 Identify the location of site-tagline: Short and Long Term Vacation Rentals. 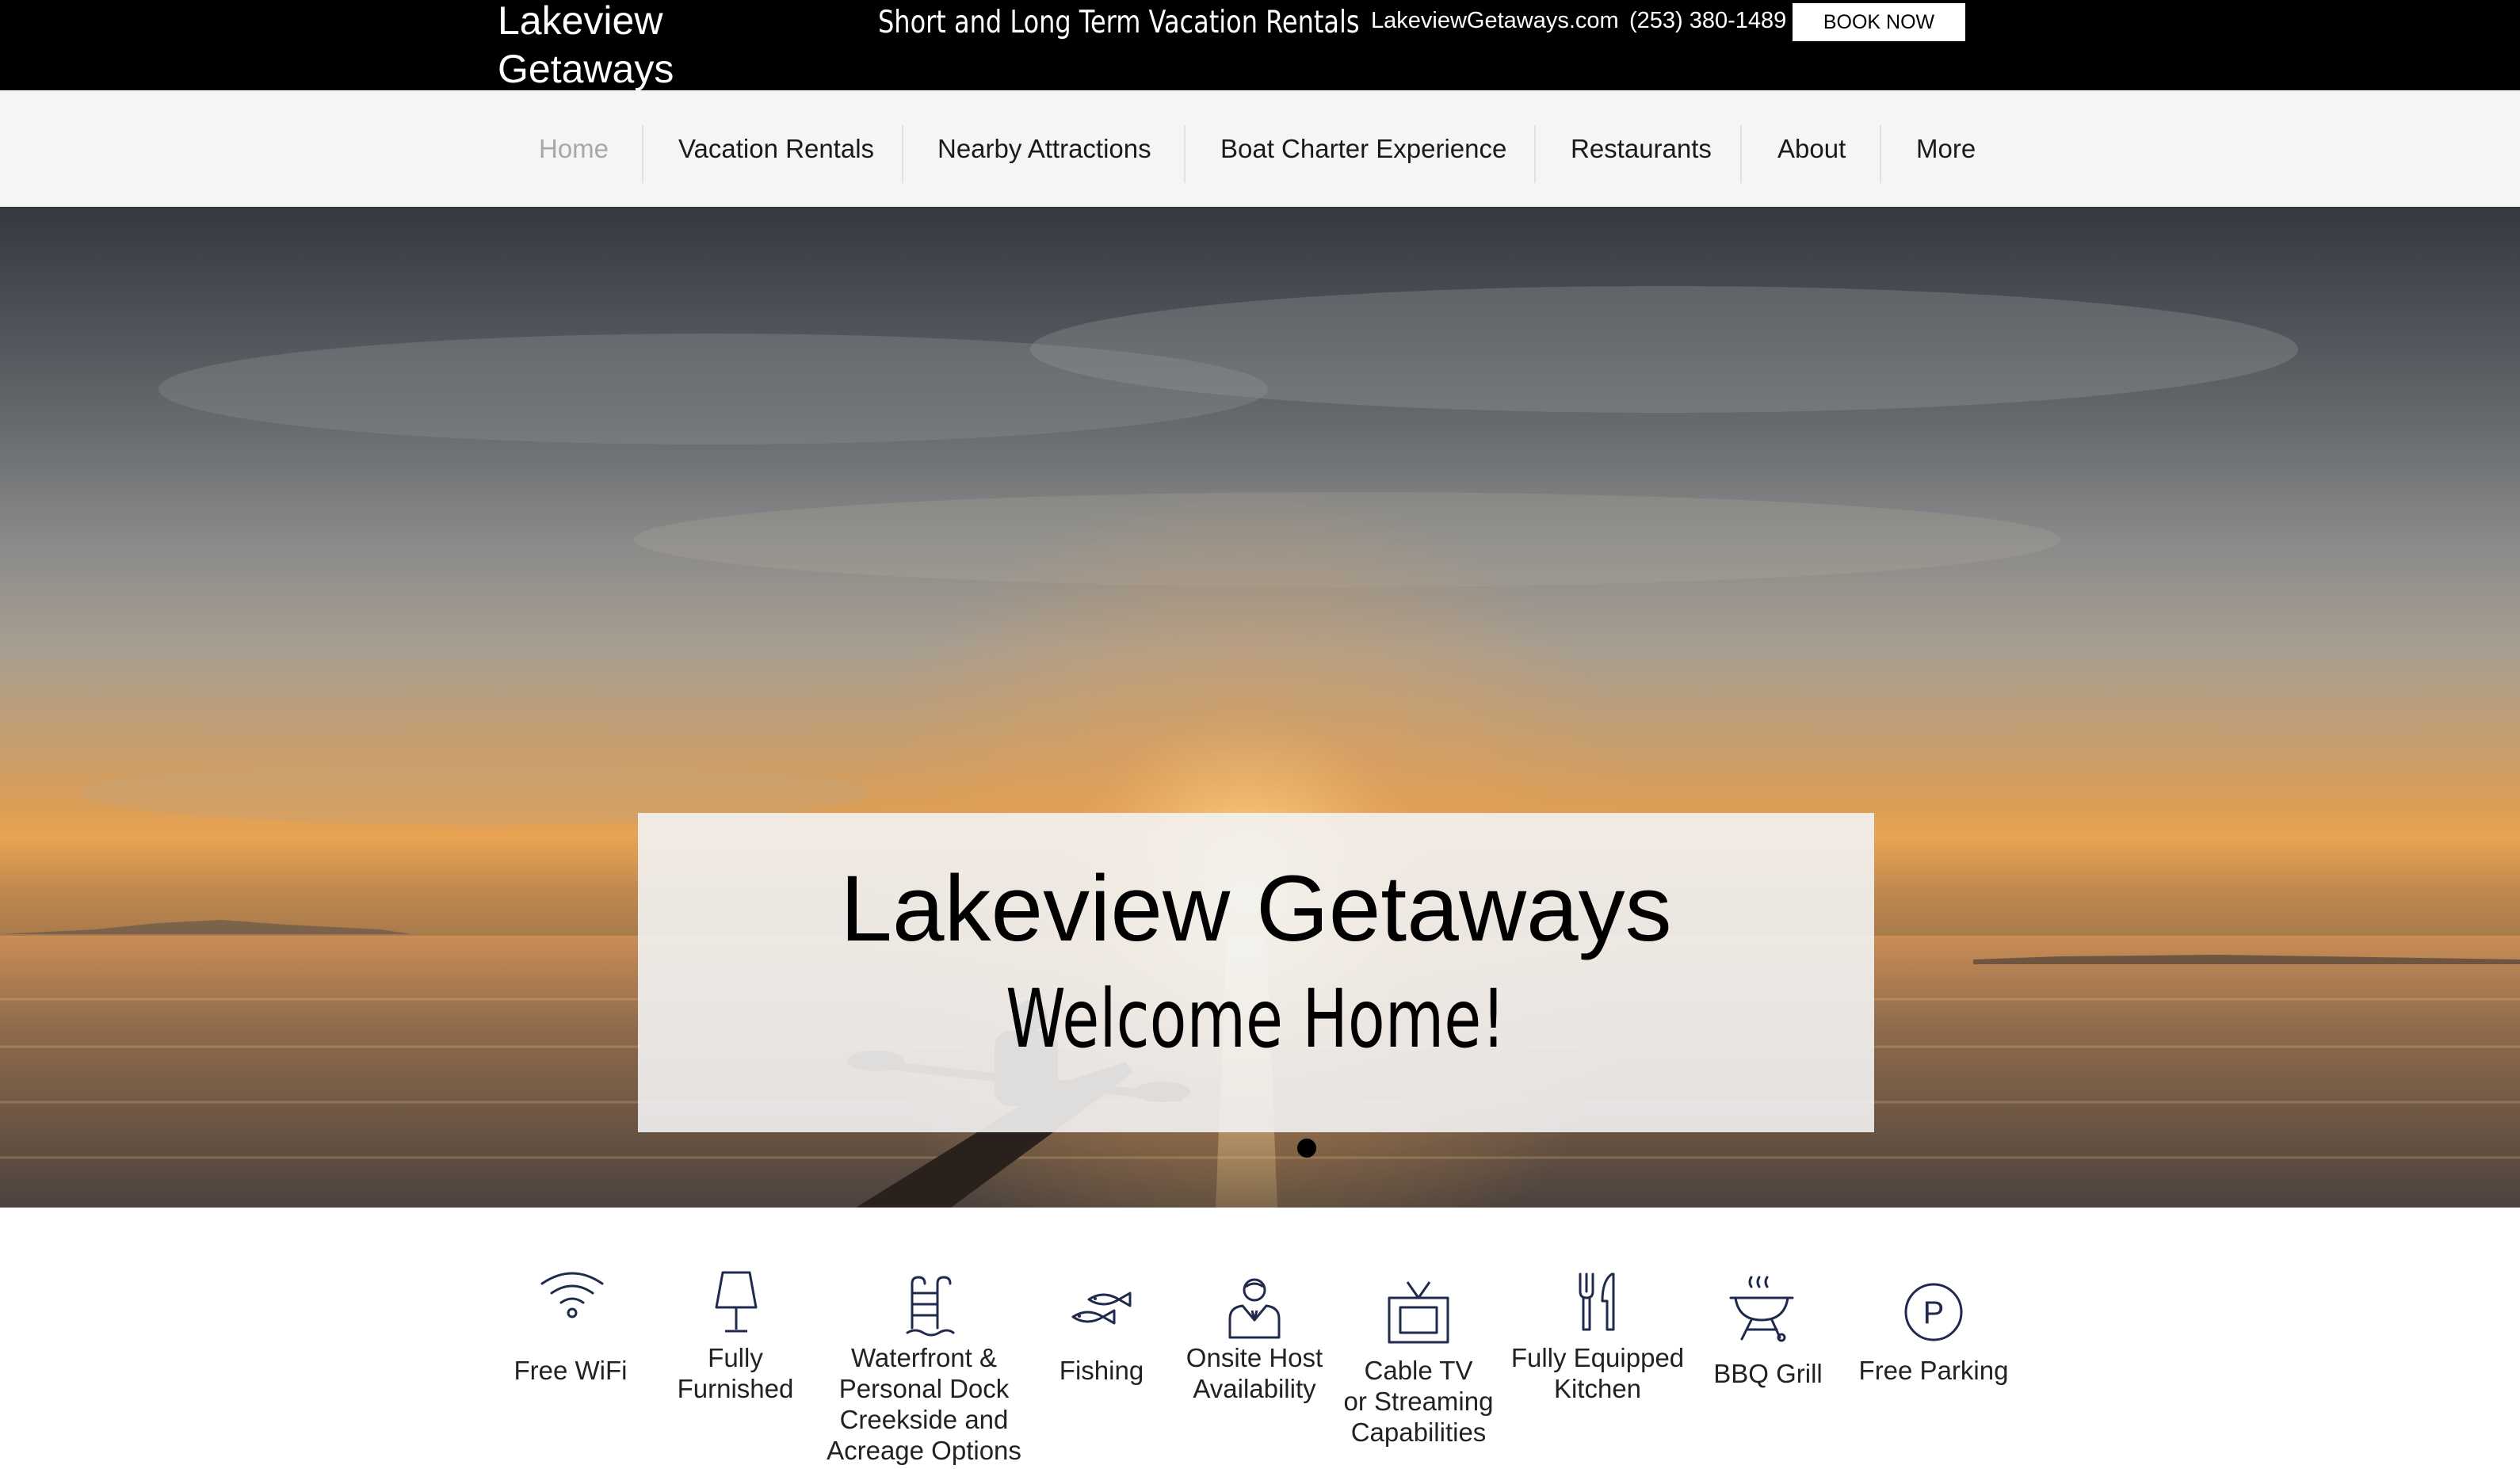
(1119, 22).